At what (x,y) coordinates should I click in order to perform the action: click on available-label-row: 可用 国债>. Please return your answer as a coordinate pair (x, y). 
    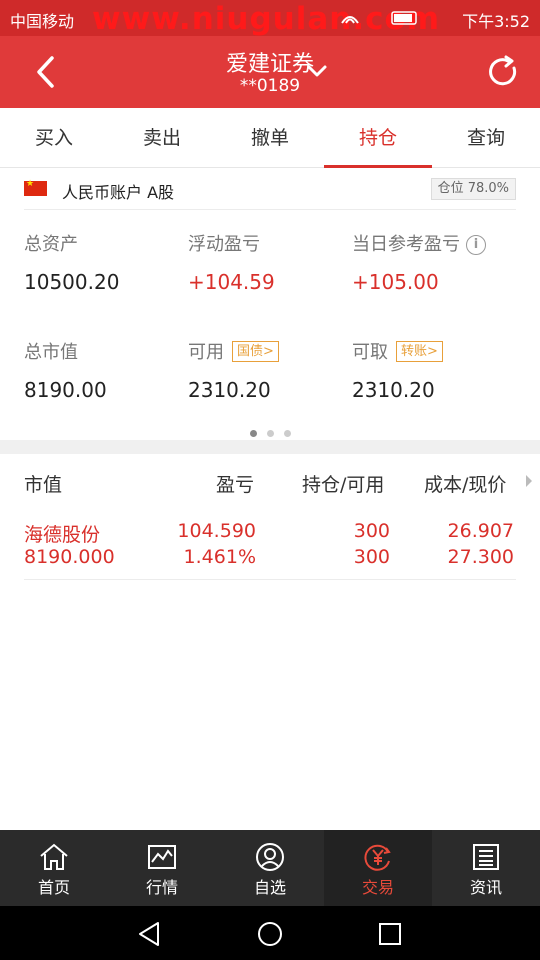
    Looking at the image, I should click on (270, 353).